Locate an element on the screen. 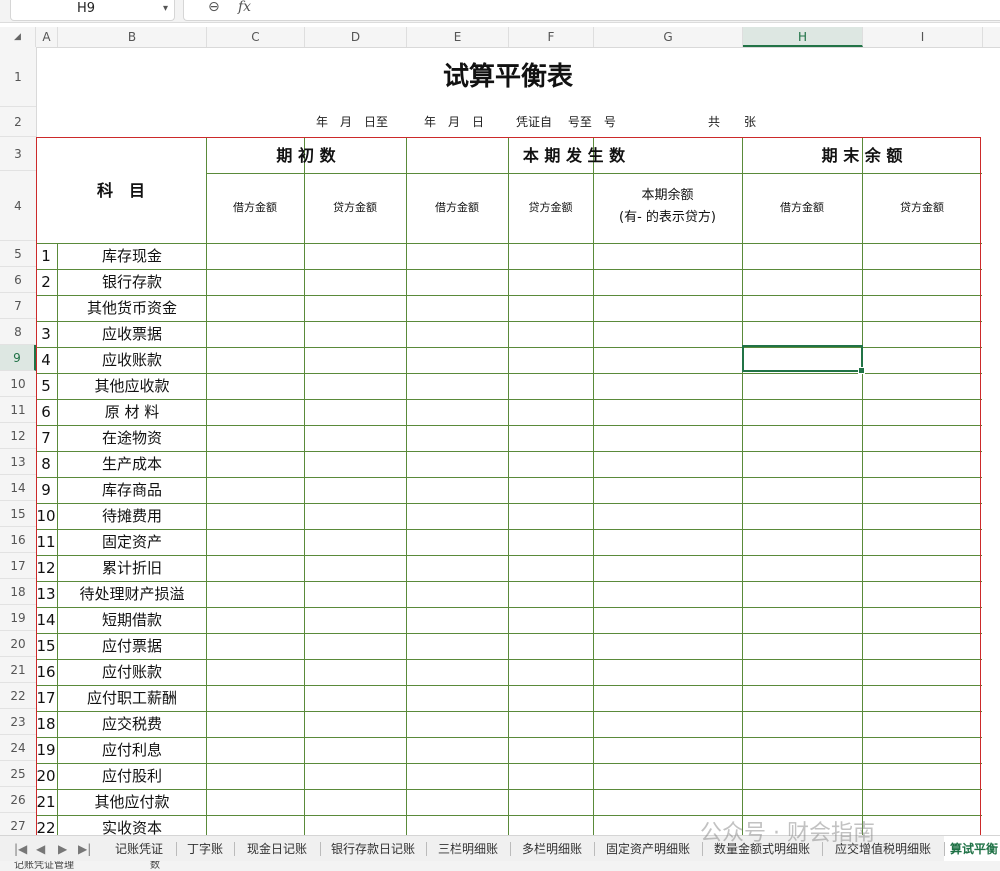 This screenshot has height=871, width=1000. watermark: 公众号 · 财会指南 is located at coordinates (787, 833).